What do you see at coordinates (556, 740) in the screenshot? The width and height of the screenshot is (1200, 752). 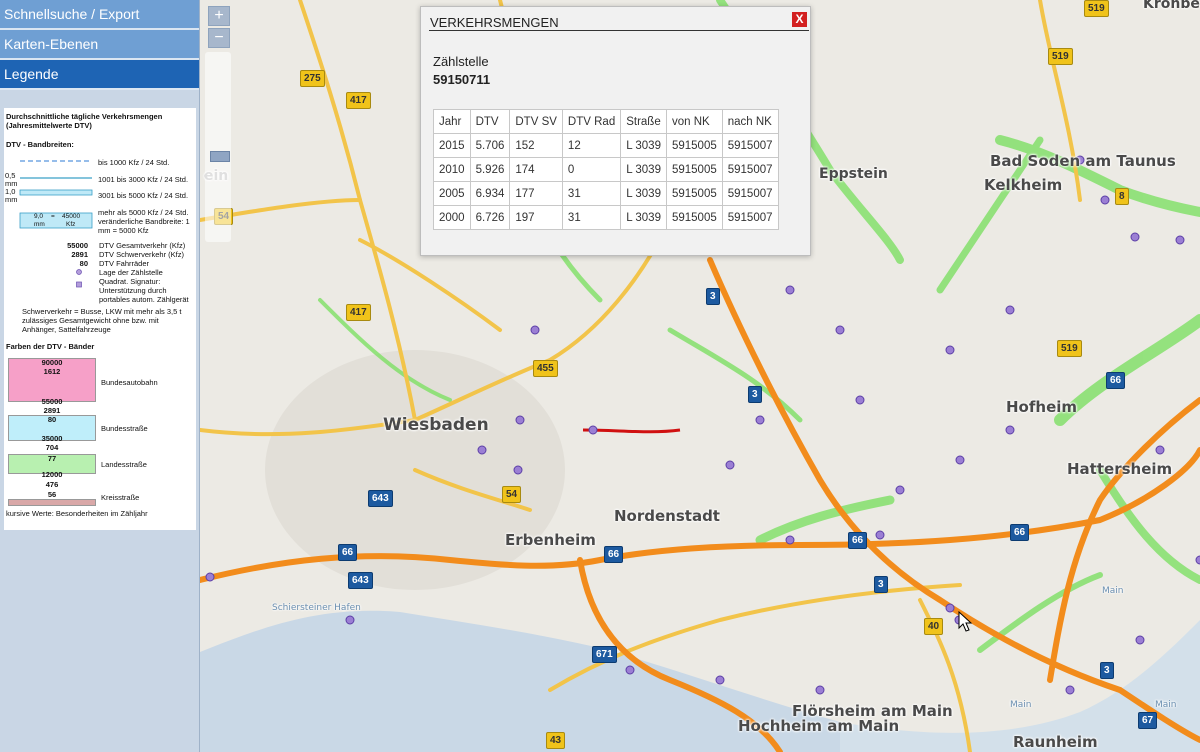 I see `shield-b43: 43` at bounding box center [556, 740].